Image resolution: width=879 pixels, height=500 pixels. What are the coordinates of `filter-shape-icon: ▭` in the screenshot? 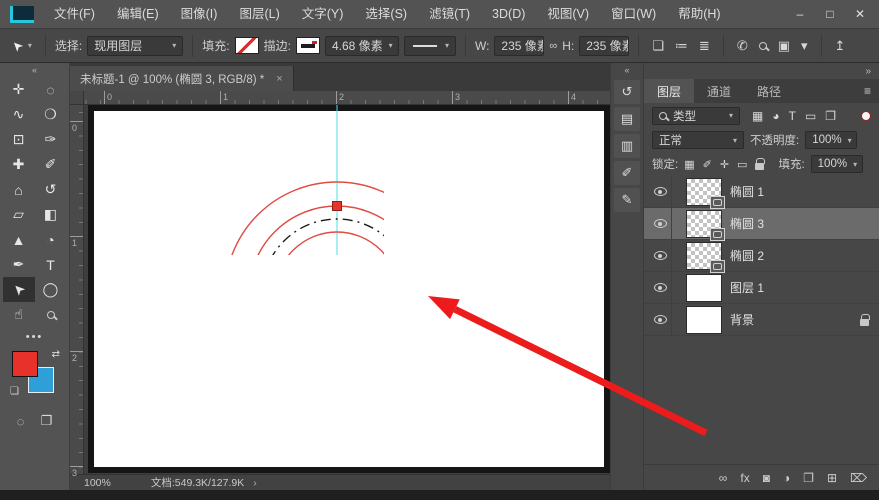 It's located at (810, 116).